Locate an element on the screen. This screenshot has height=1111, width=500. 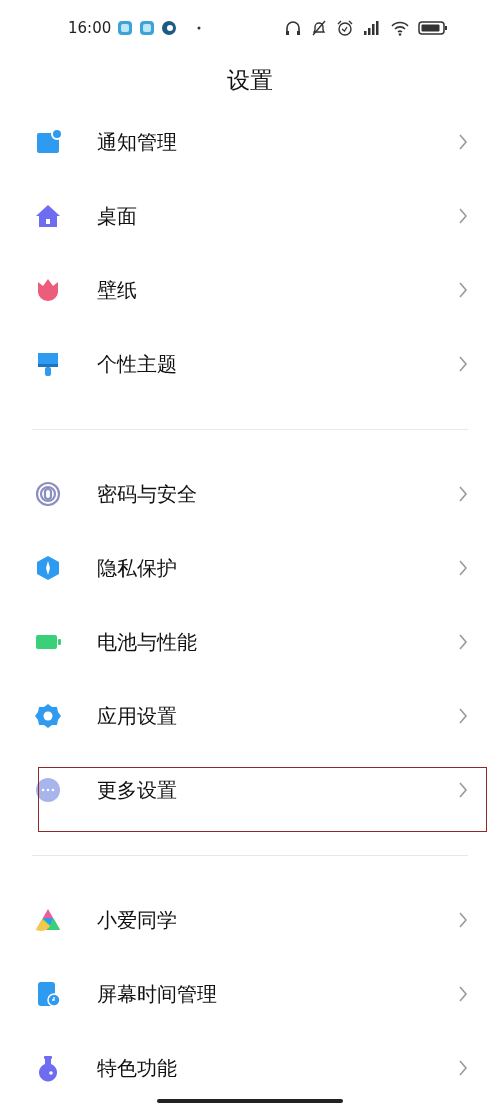
settings-row: 特色功能 is located at coordinates (250, 1068).